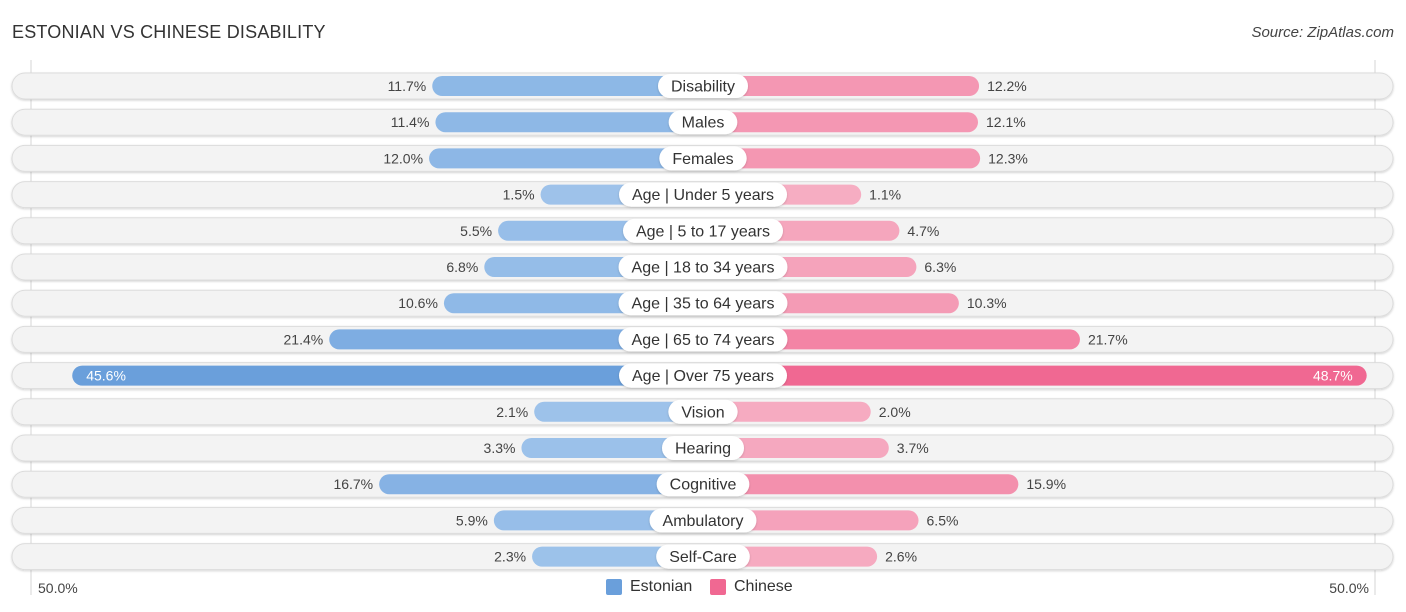  What do you see at coordinates (462, 267) in the screenshot?
I see `value-label-estonian: 6.8%` at bounding box center [462, 267].